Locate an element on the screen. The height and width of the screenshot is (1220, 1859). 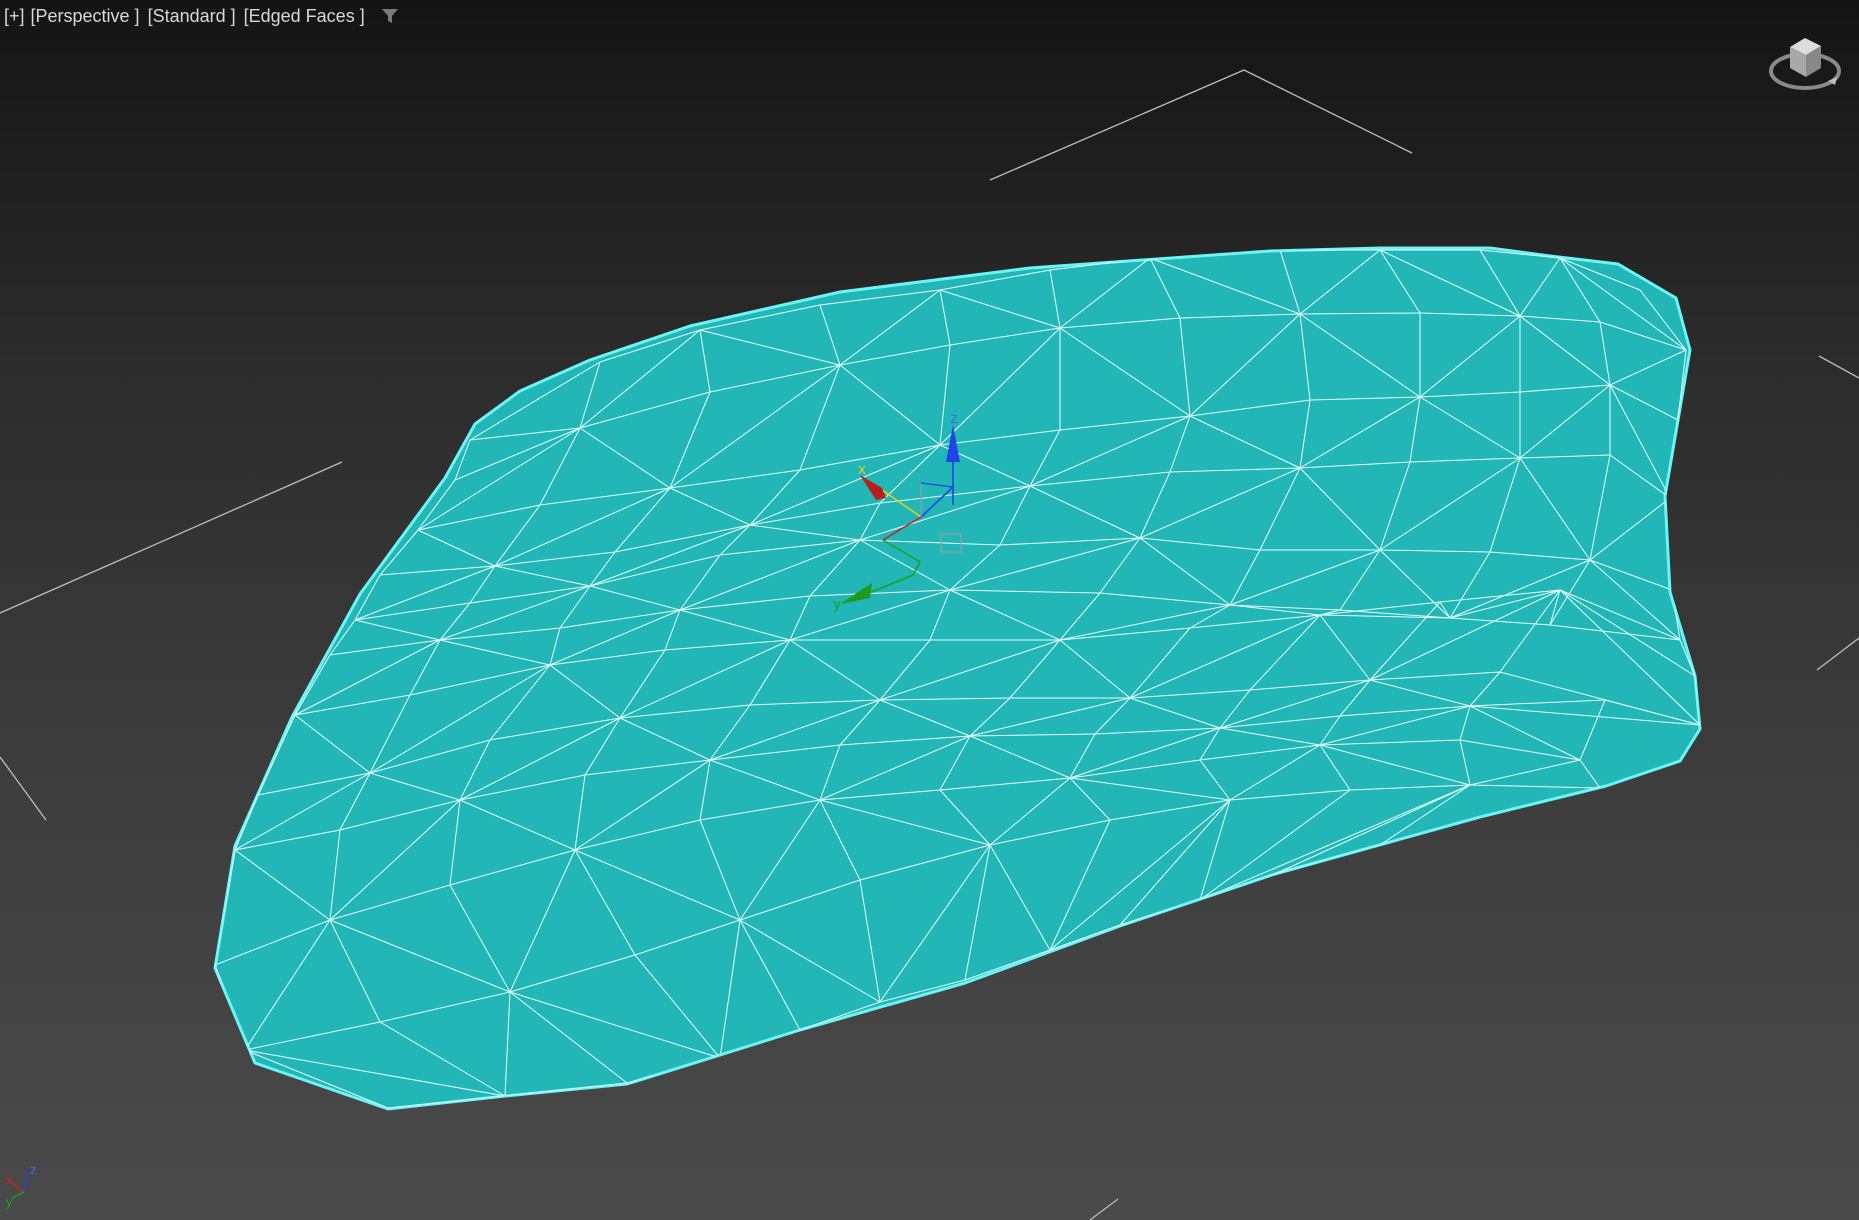
world-x-label: x is located at coordinates (9, 1179).